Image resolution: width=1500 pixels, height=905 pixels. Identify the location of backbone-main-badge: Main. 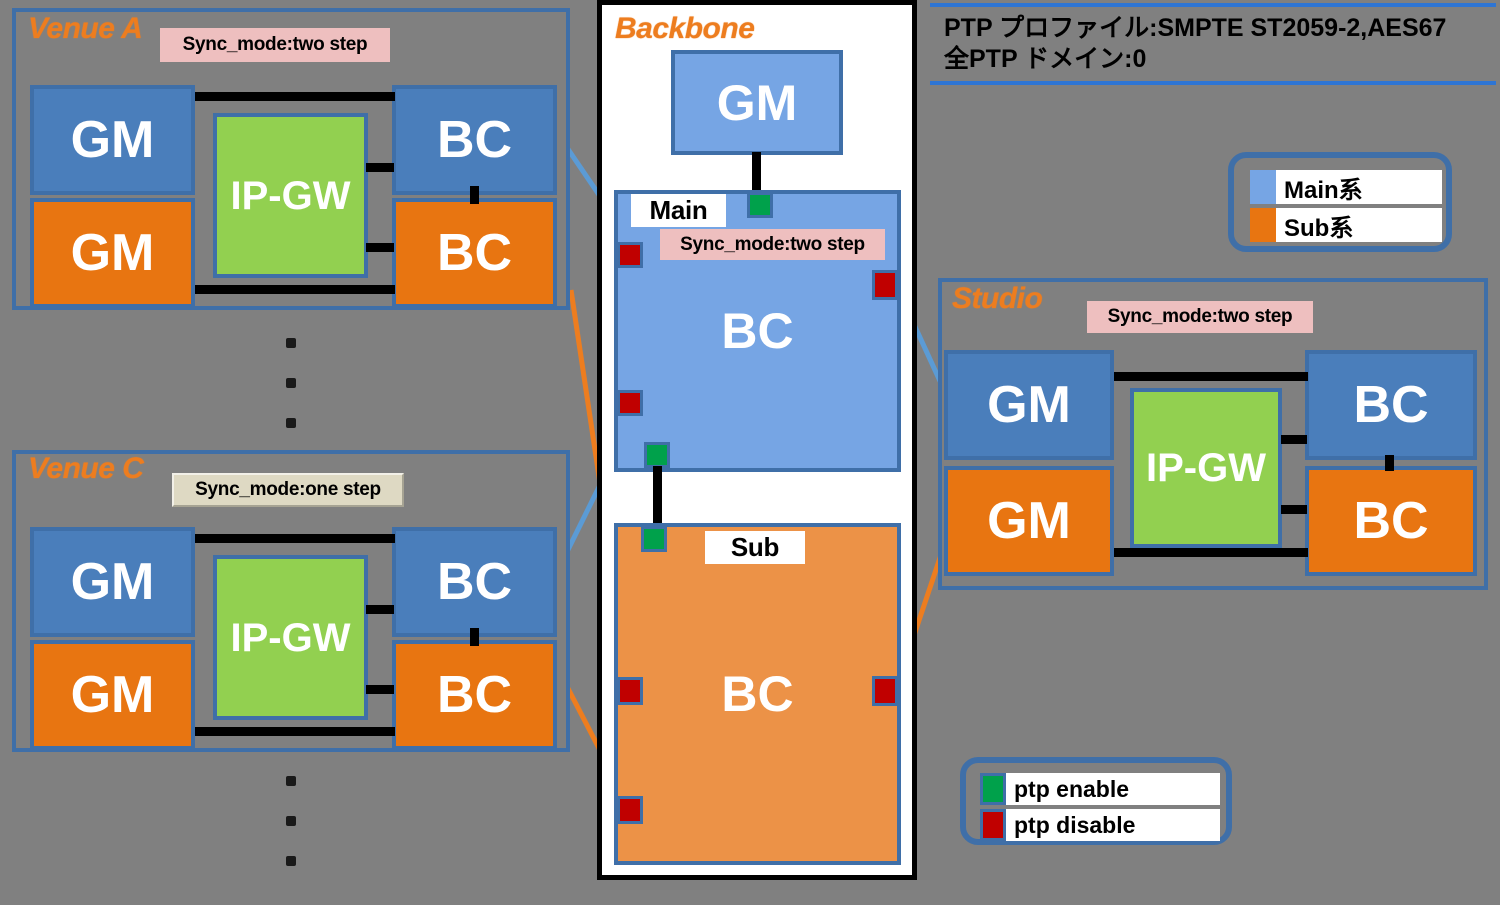
(678, 210).